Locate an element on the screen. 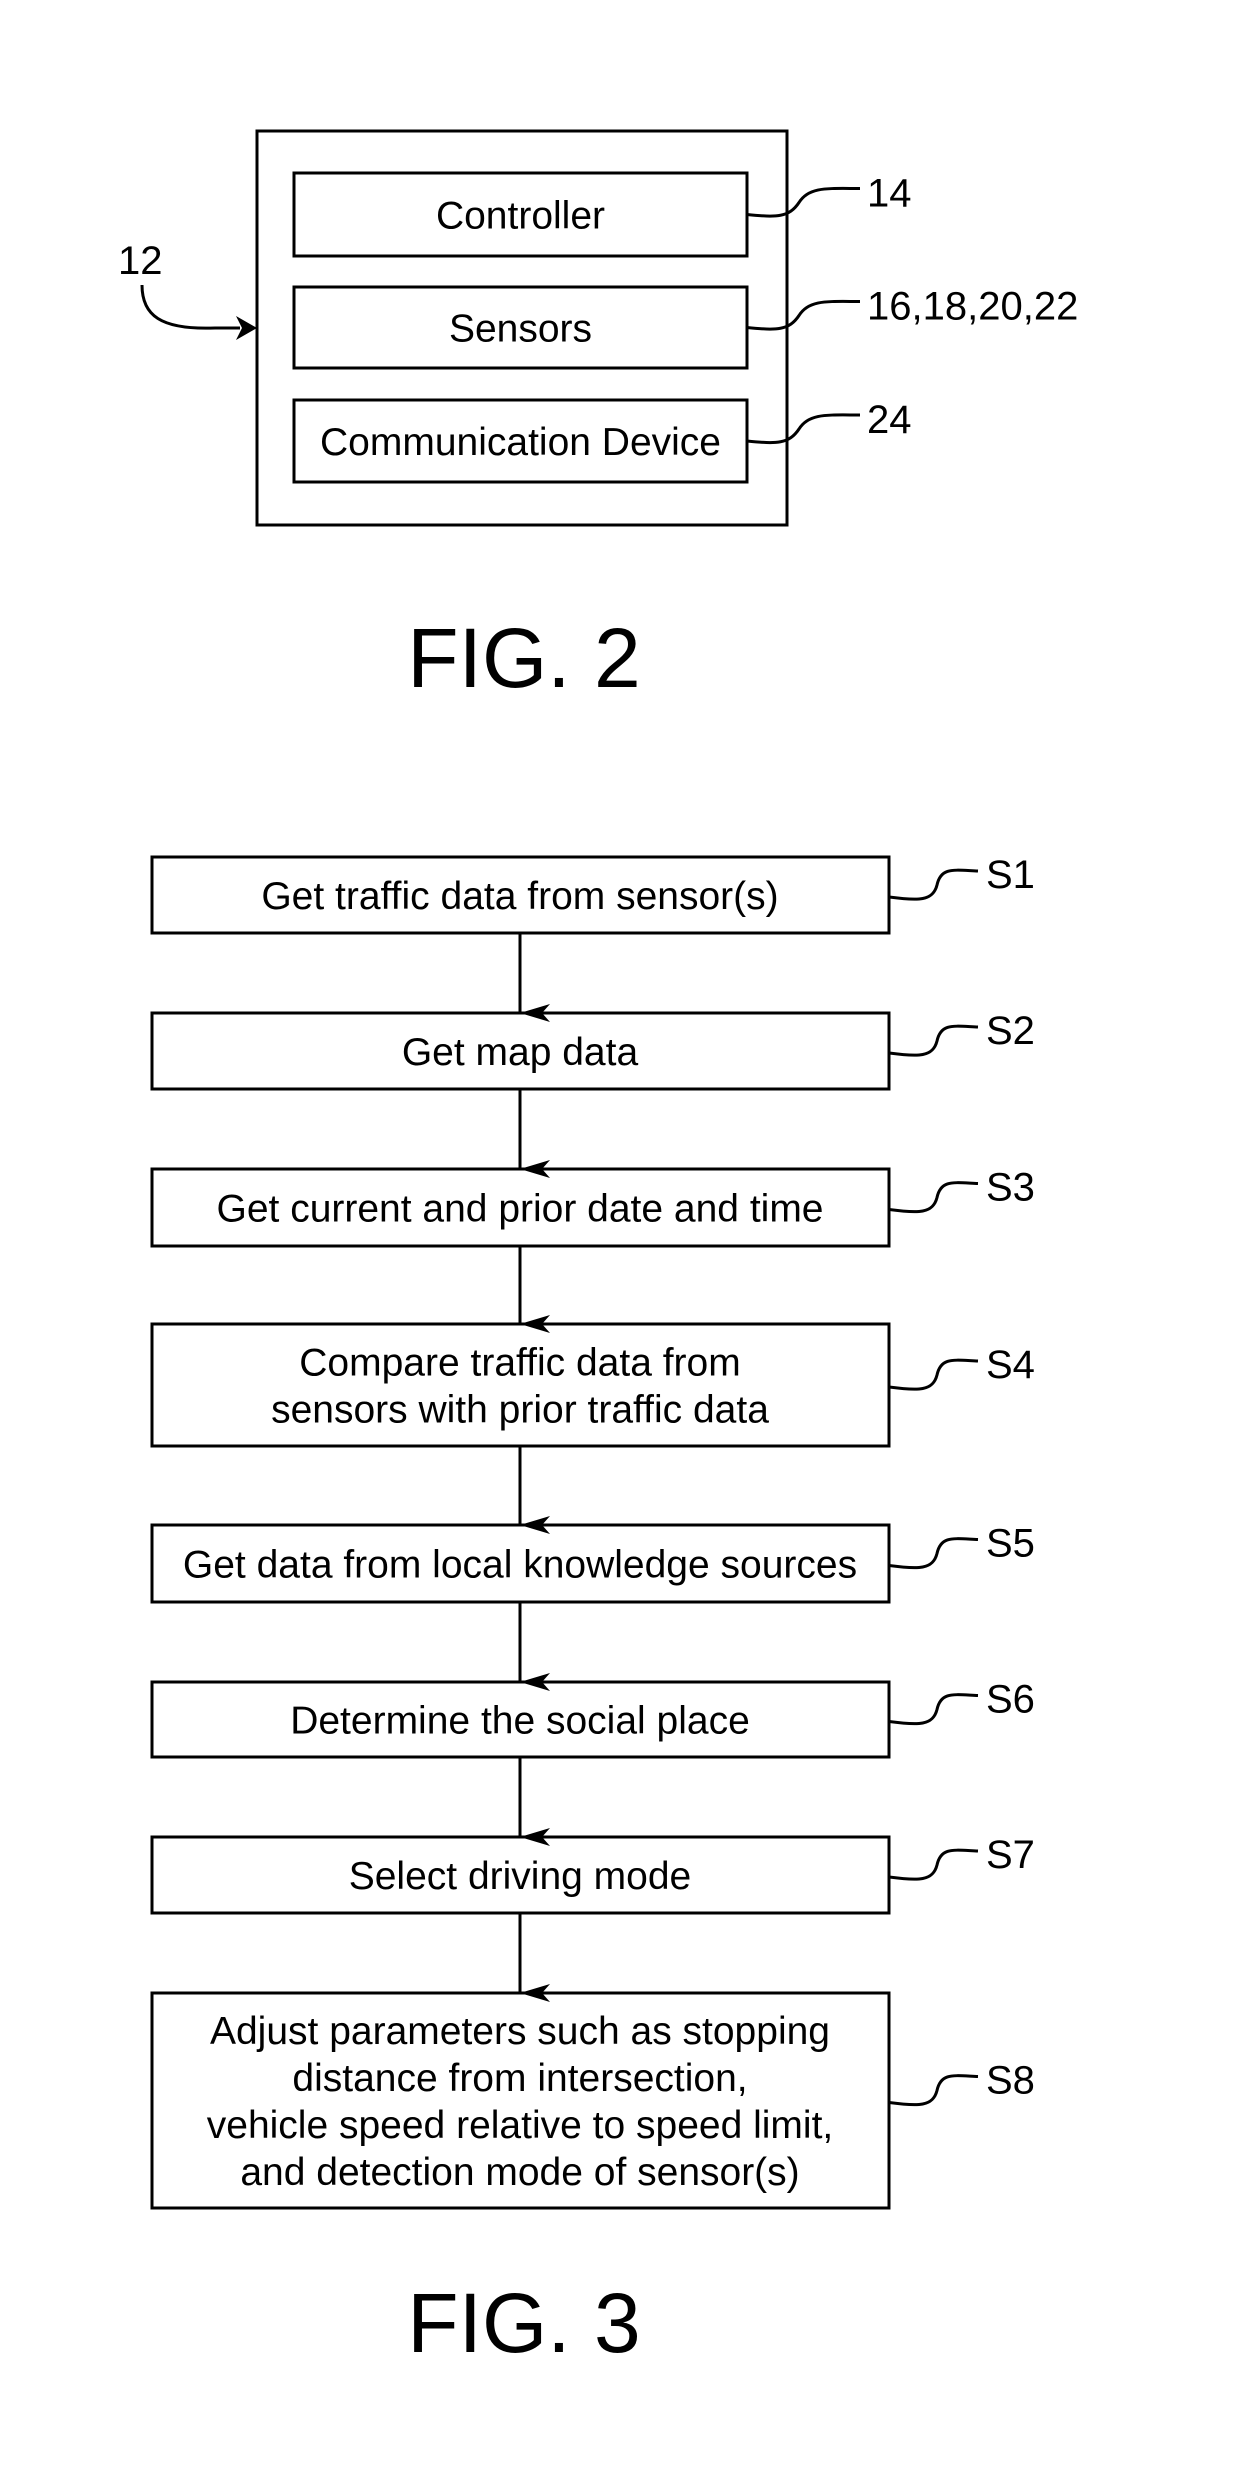 The height and width of the screenshot is (2481, 1240). step-s5: Get data from local knowledge sources S5 is located at coordinates (592, 1563).